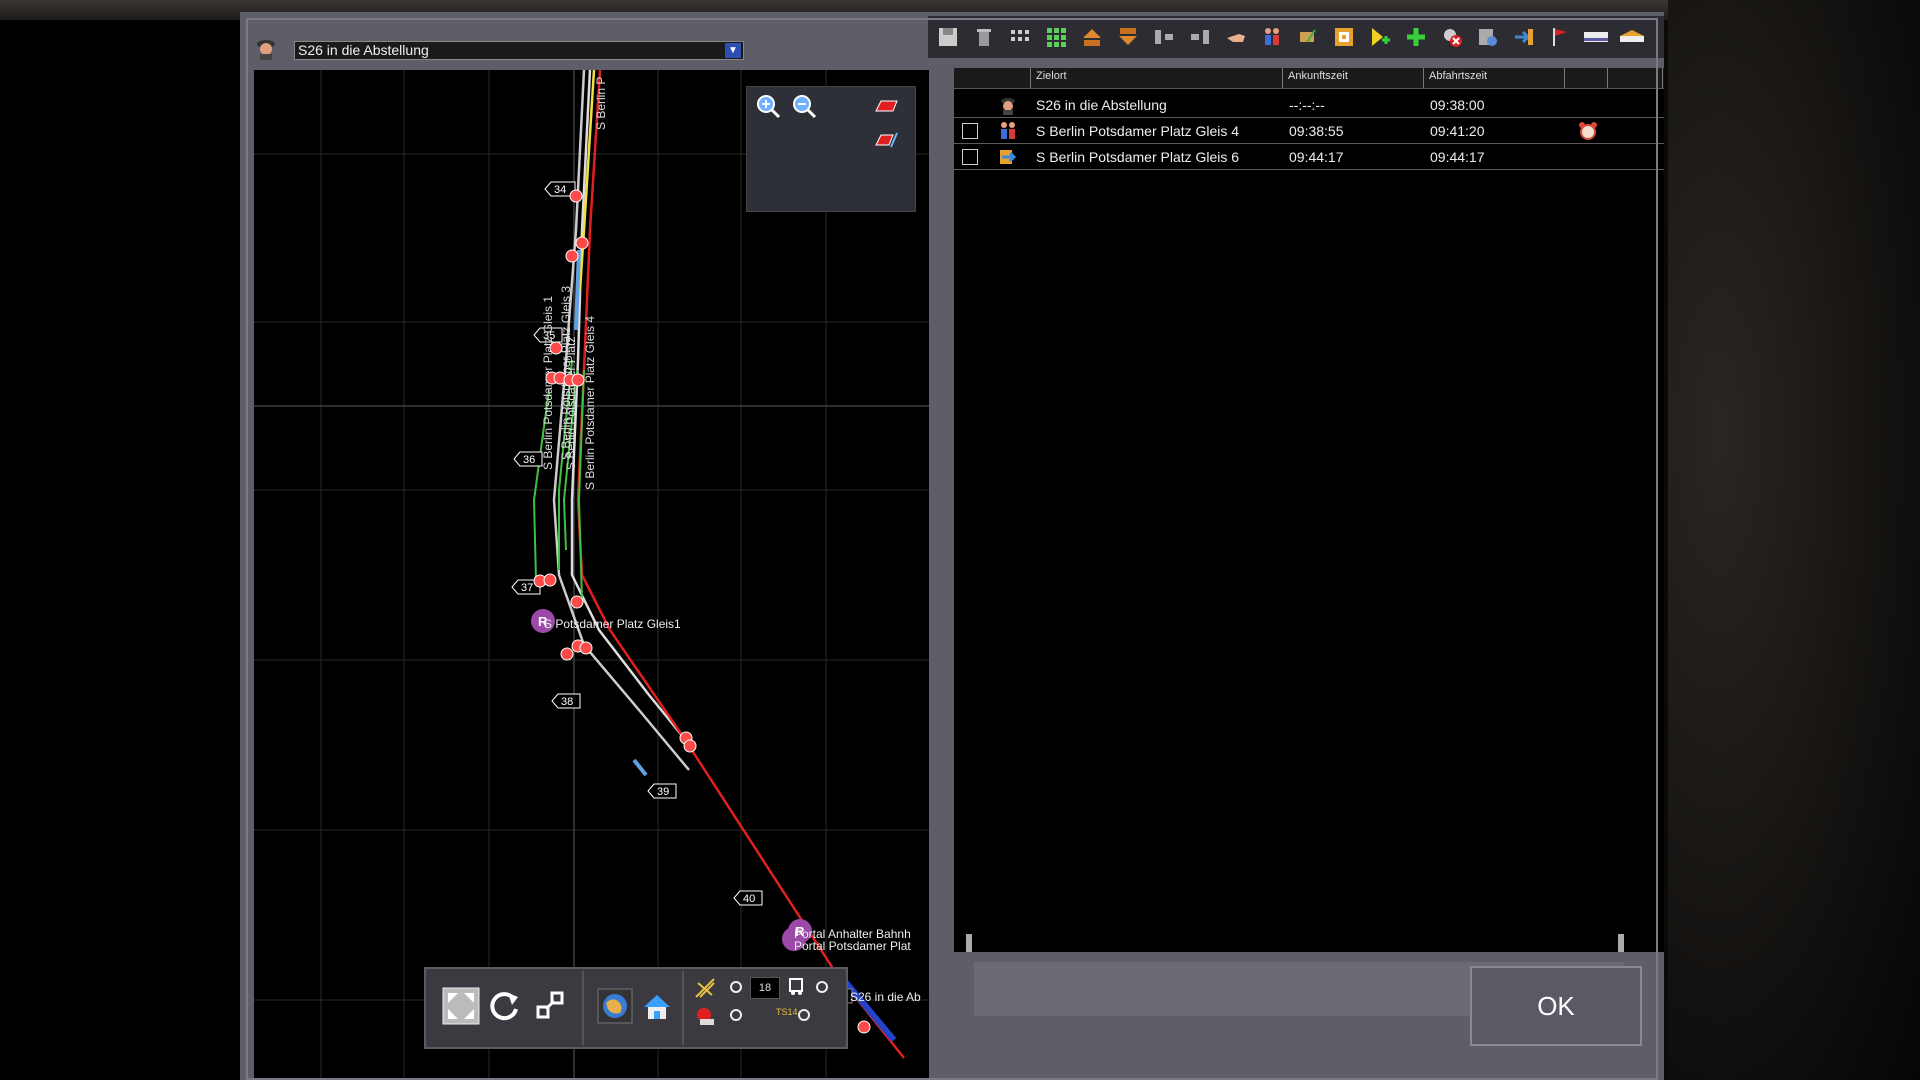  Describe the element at coordinates (1200, 37) in the screenshot. I see `merge-icon` at that location.